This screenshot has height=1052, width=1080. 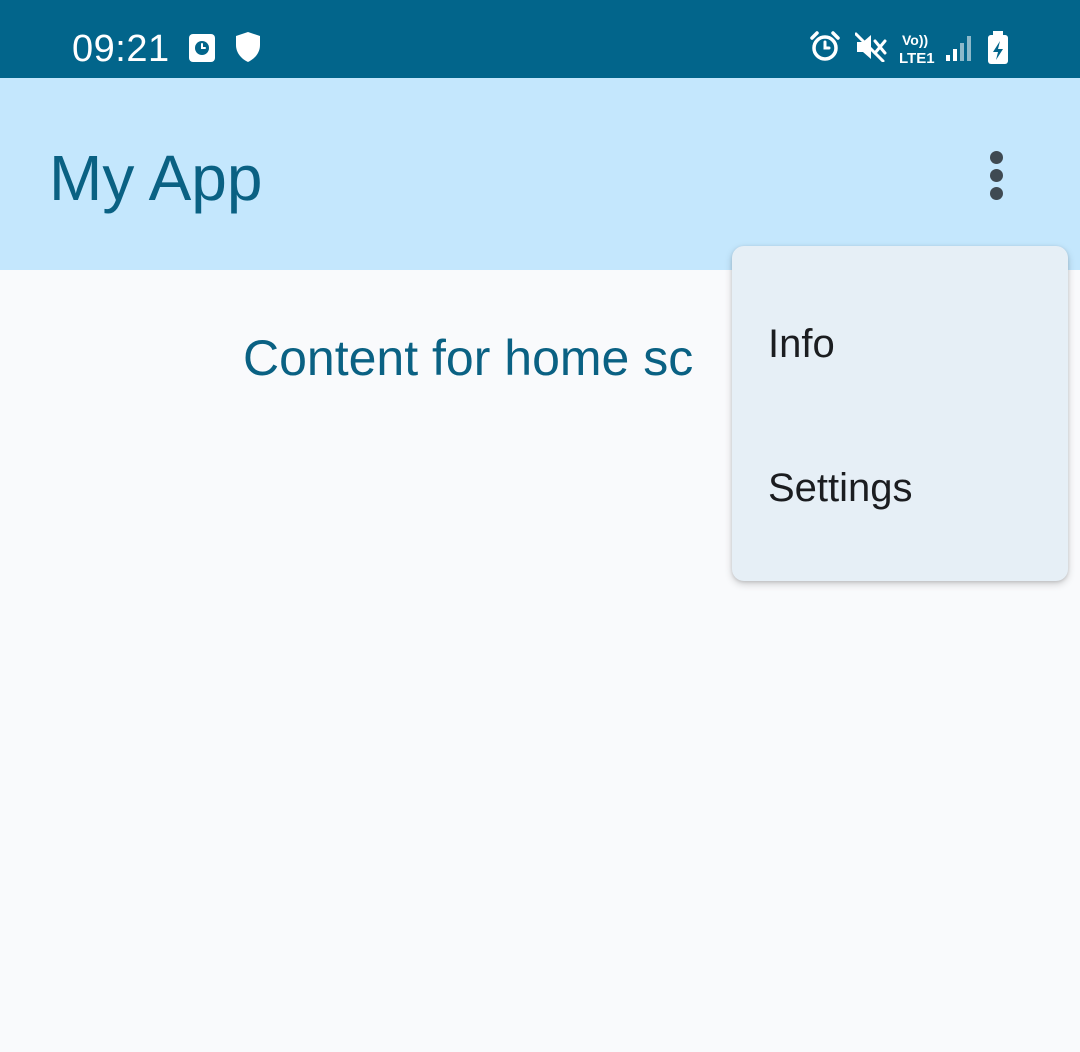 I want to click on overflow-dropdown-menu: Info Settings, so click(x=900, y=413).